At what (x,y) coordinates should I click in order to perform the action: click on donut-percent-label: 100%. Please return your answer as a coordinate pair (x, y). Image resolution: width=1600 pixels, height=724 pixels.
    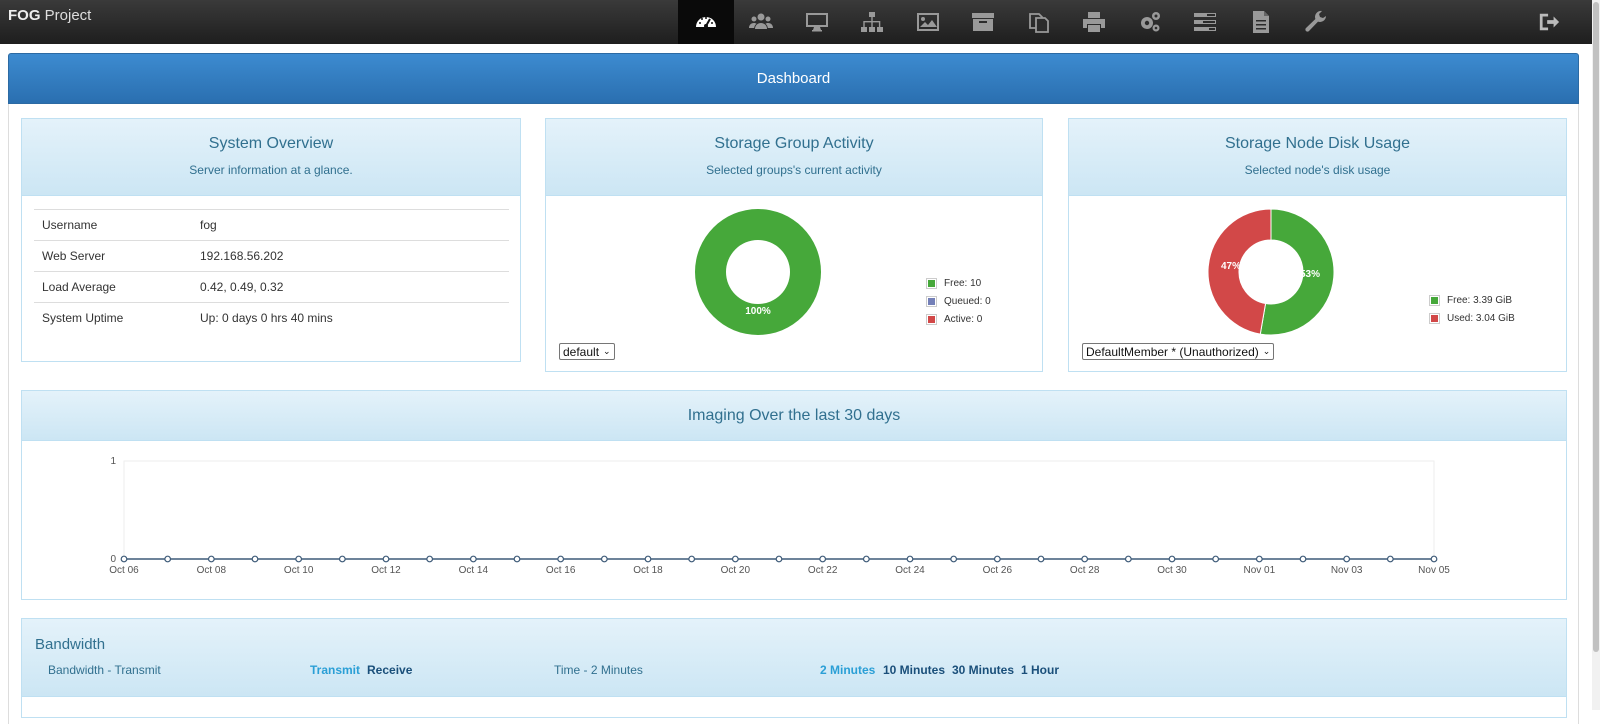
    Looking at the image, I should click on (758, 311).